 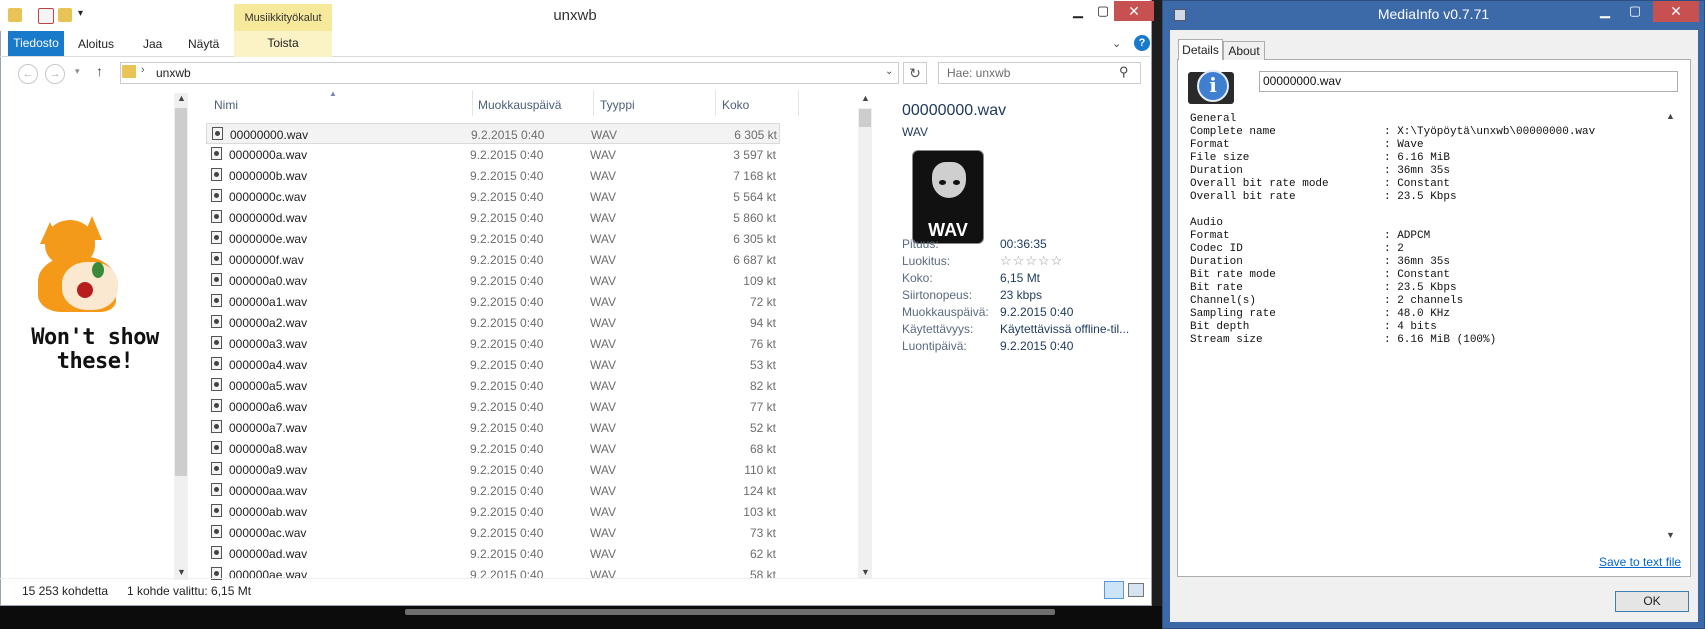 I want to click on column-header-name: Nimi, so click(x=226, y=105).